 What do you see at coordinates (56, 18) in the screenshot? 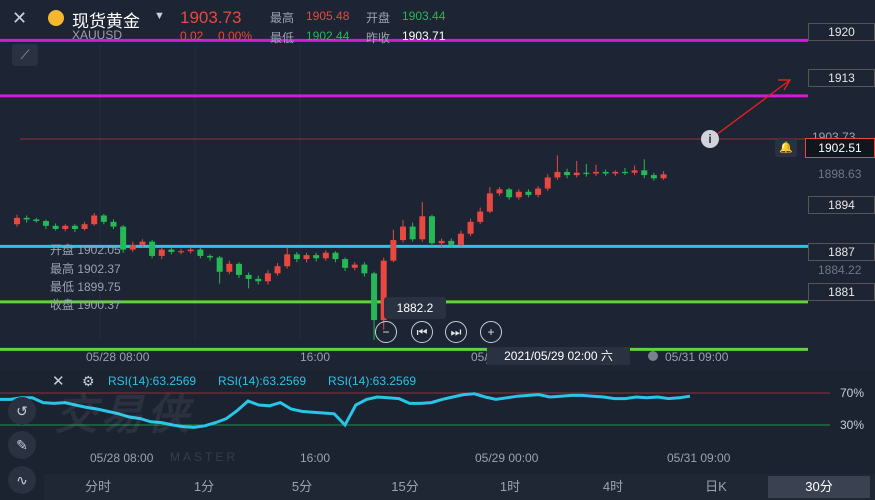
I see `gold-logo-icon` at bounding box center [56, 18].